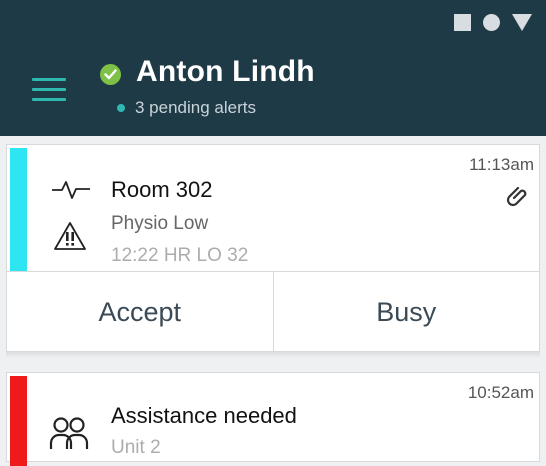  Describe the element at coordinates (522, 22) in the screenshot. I see `triangle-icon` at that location.